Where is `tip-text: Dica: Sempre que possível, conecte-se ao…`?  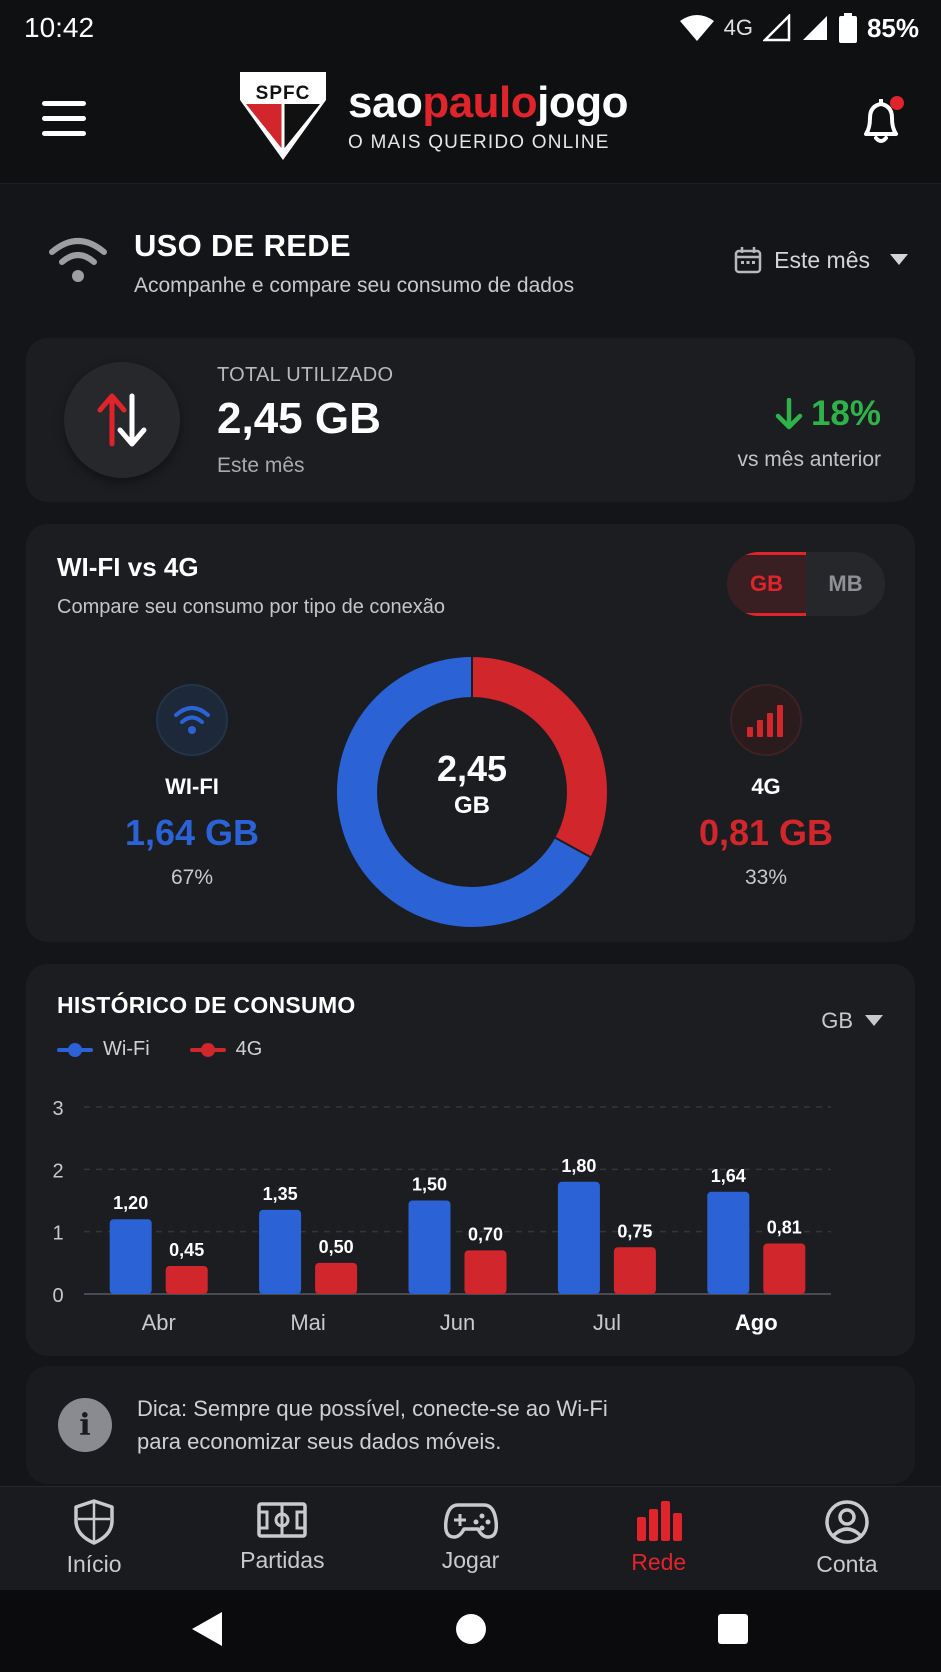 tip-text: Dica: Sempre que possível, conecte-se ao… is located at coordinates (417, 1425).